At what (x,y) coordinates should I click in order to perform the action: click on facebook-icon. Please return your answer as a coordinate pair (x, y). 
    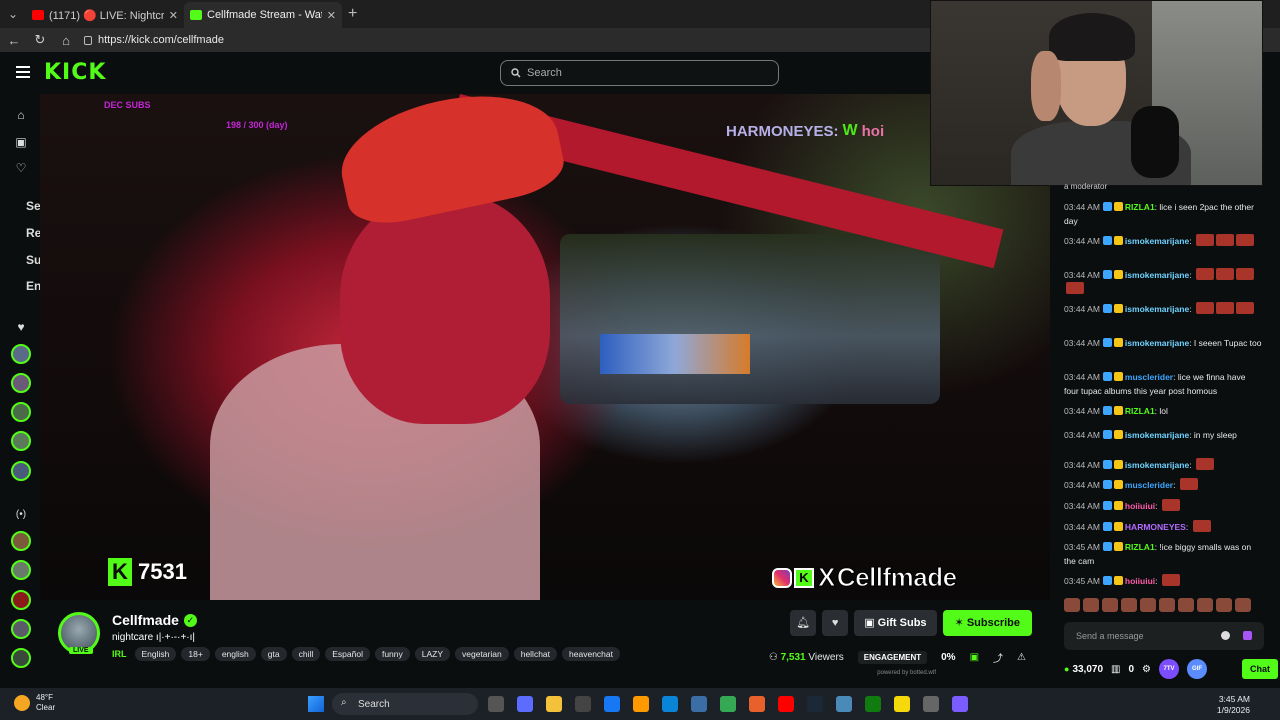
    Looking at the image, I should click on (612, 704).